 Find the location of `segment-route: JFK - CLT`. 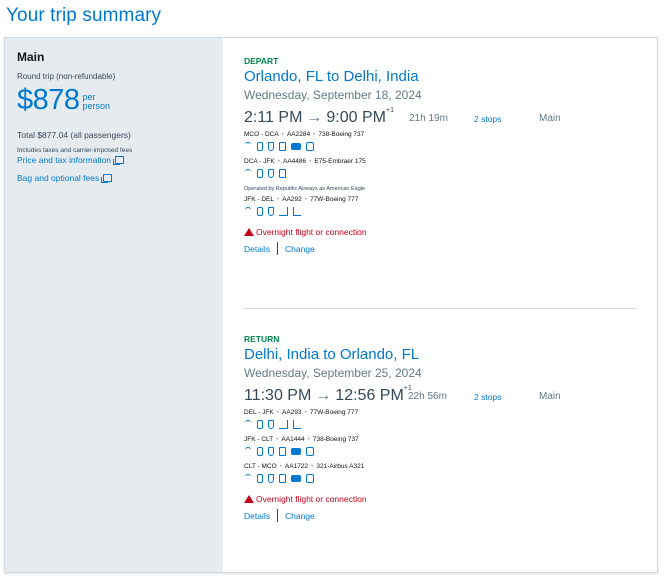

segment-route: JFK - CLT is located at coordinates (259, 439).